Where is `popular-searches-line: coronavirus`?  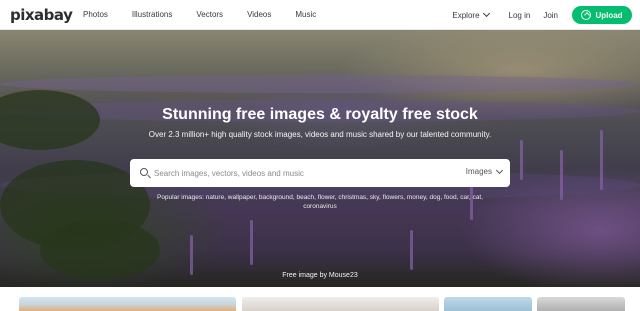 popular-searches-line: coronavirus is located at coordinates (320, 206).